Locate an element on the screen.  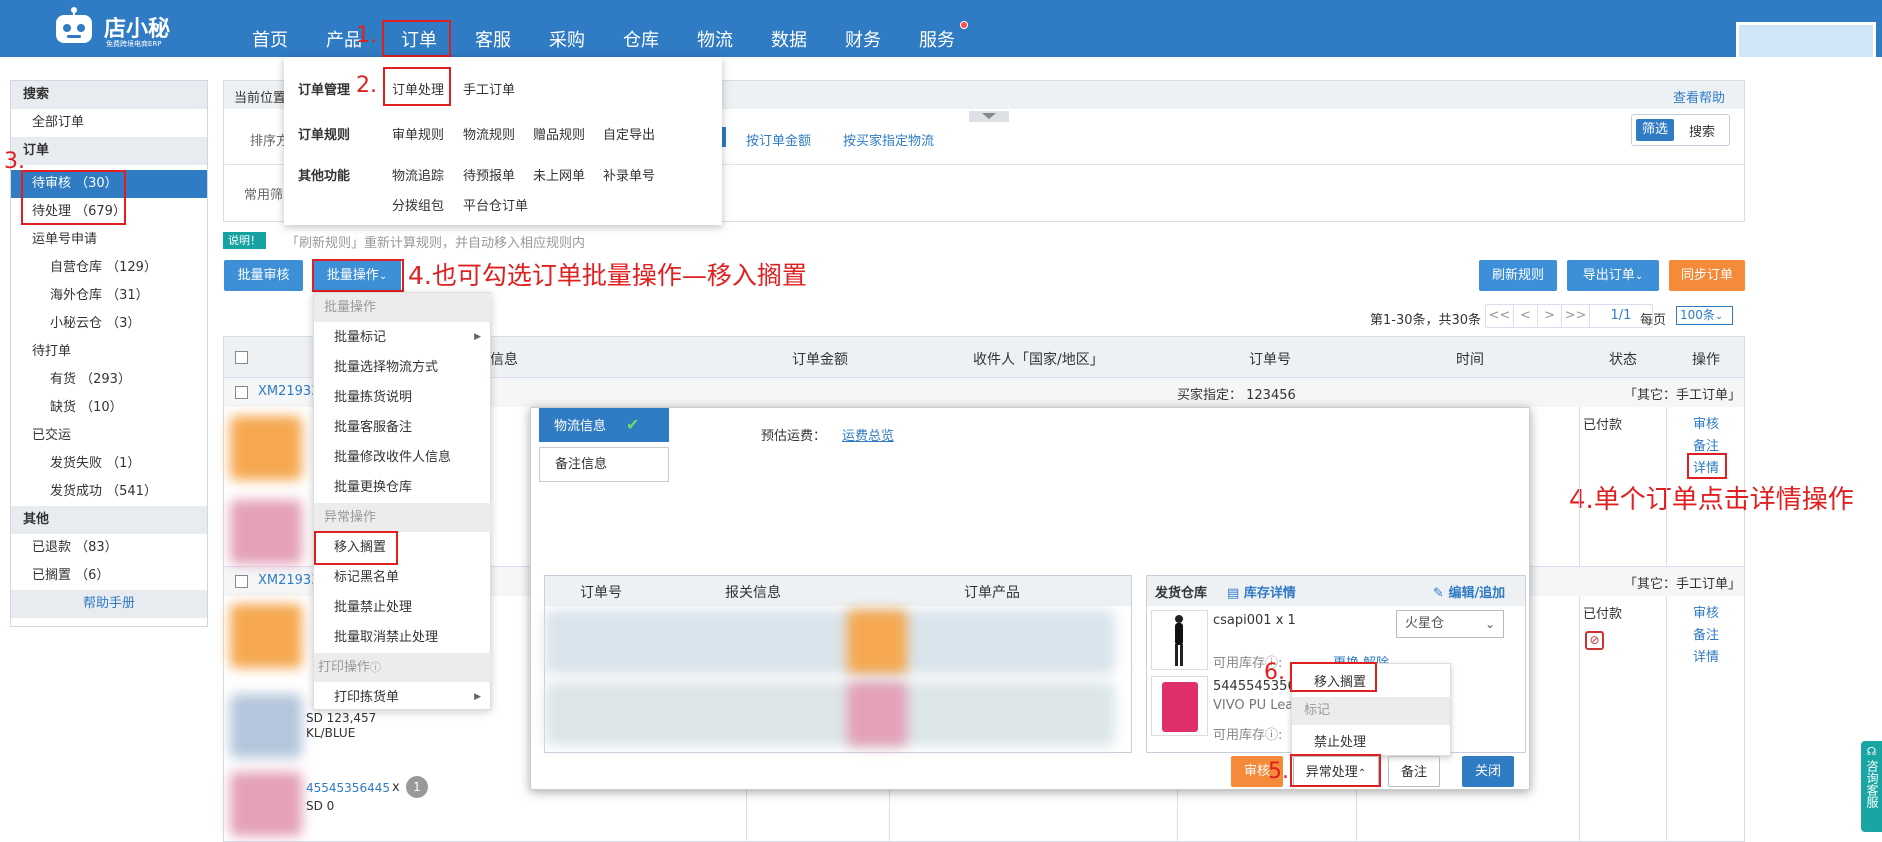
menu-batch-mark-label: 批量标记 is located at coordinates (360, 337).